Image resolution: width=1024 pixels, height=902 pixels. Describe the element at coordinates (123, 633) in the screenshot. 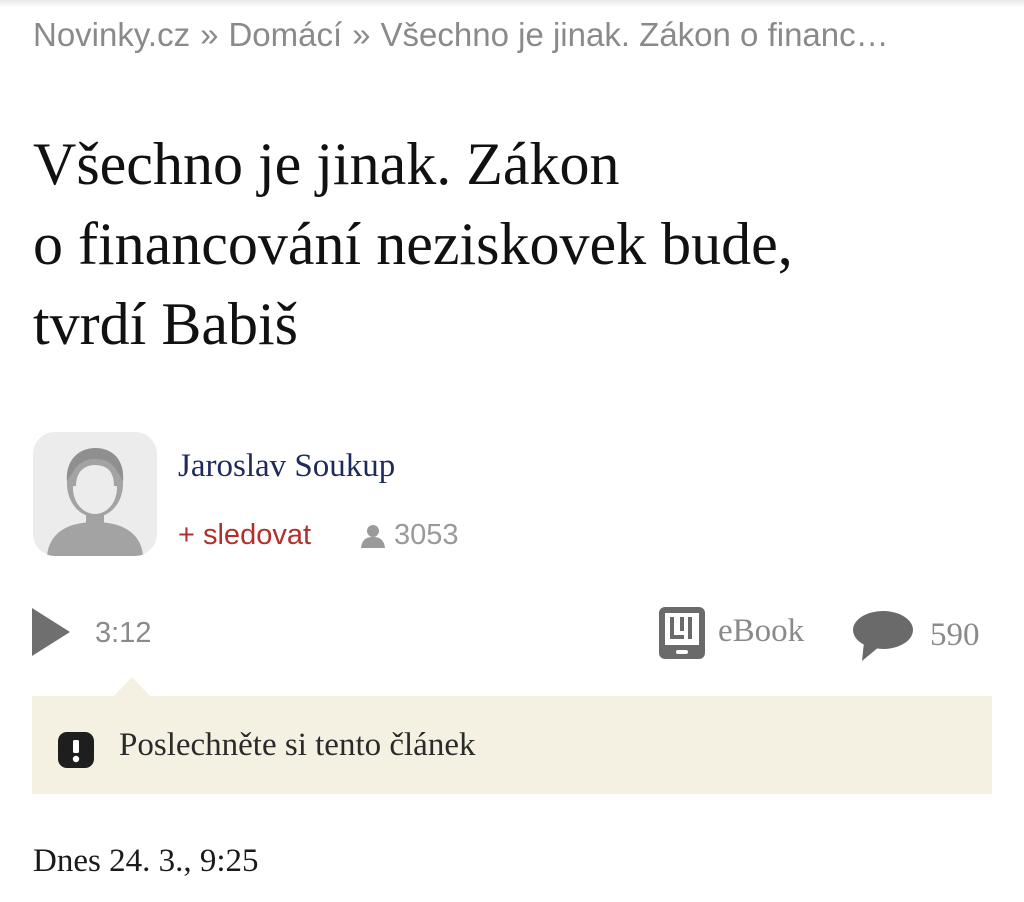

I see `audio-duration: 3:12` at that location.